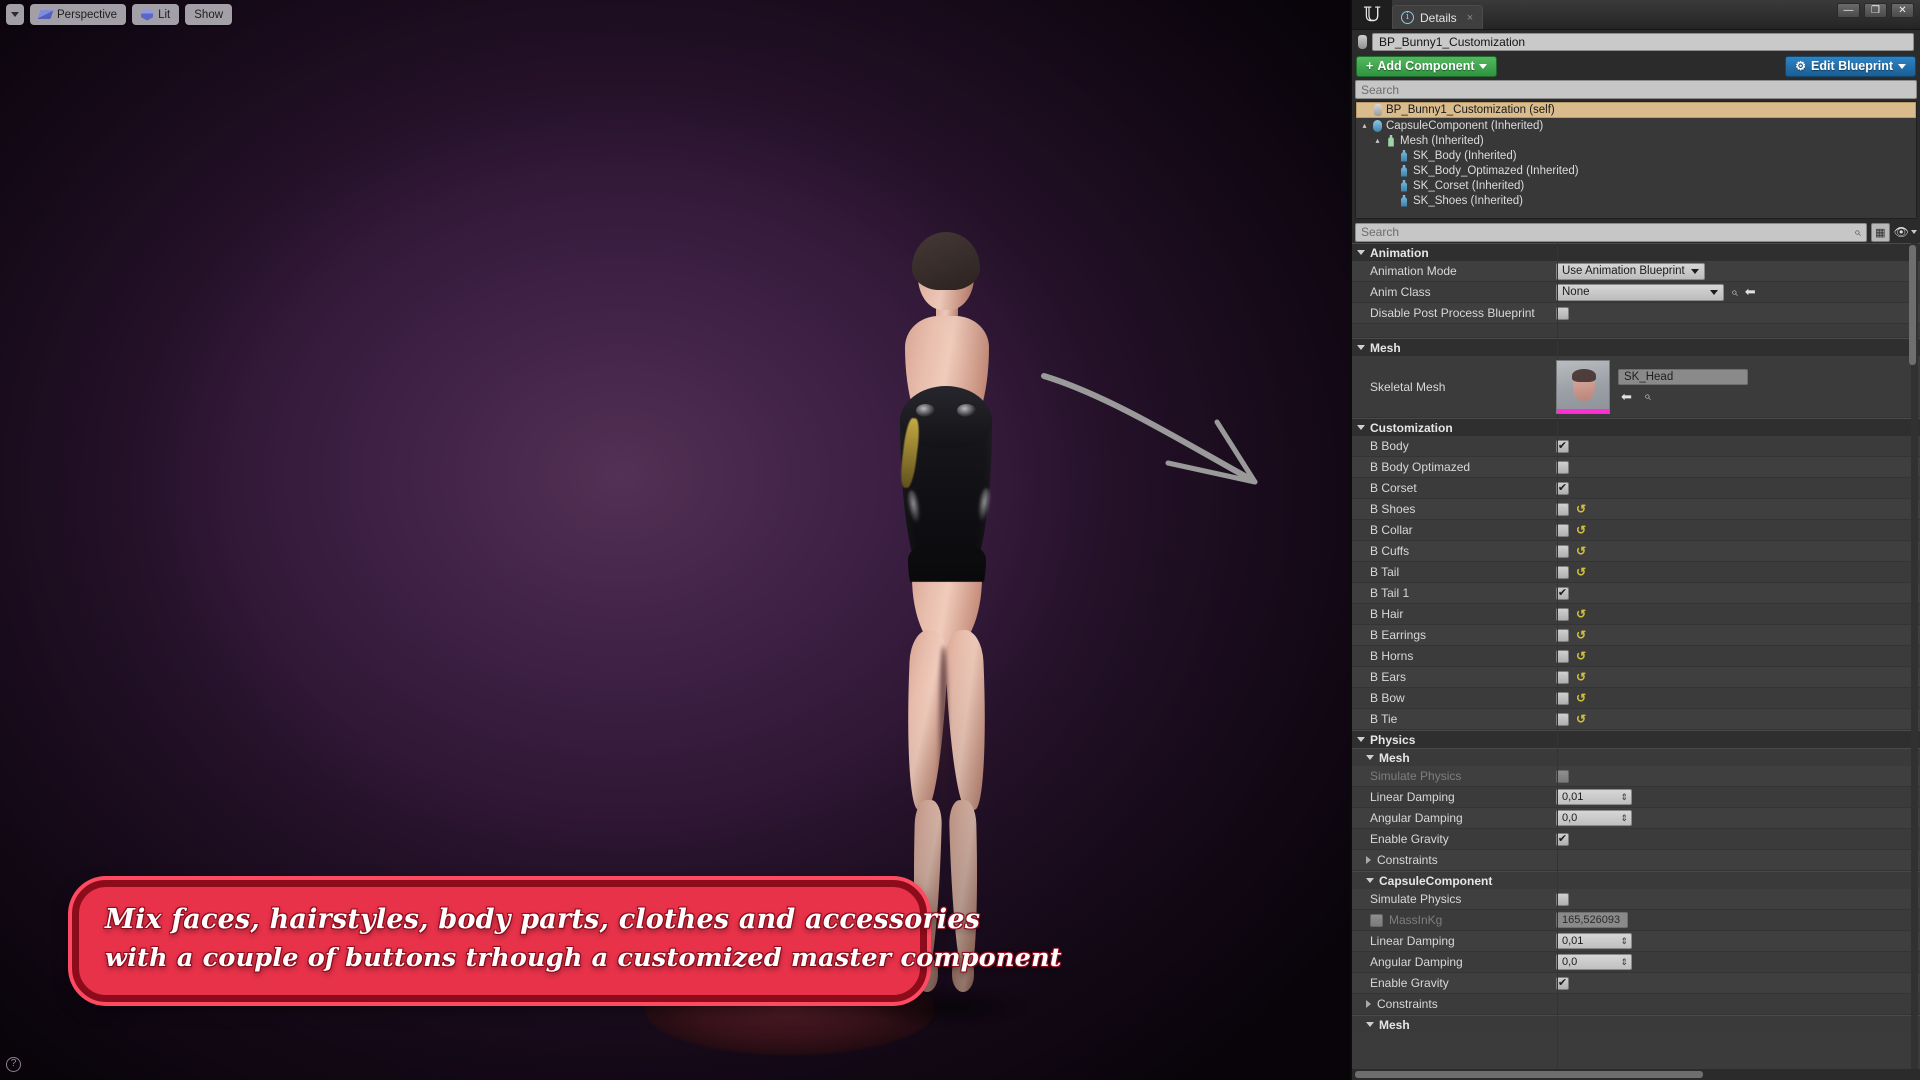  I want to click on physics-subsection-title: Mesh, so click(1394, 757).